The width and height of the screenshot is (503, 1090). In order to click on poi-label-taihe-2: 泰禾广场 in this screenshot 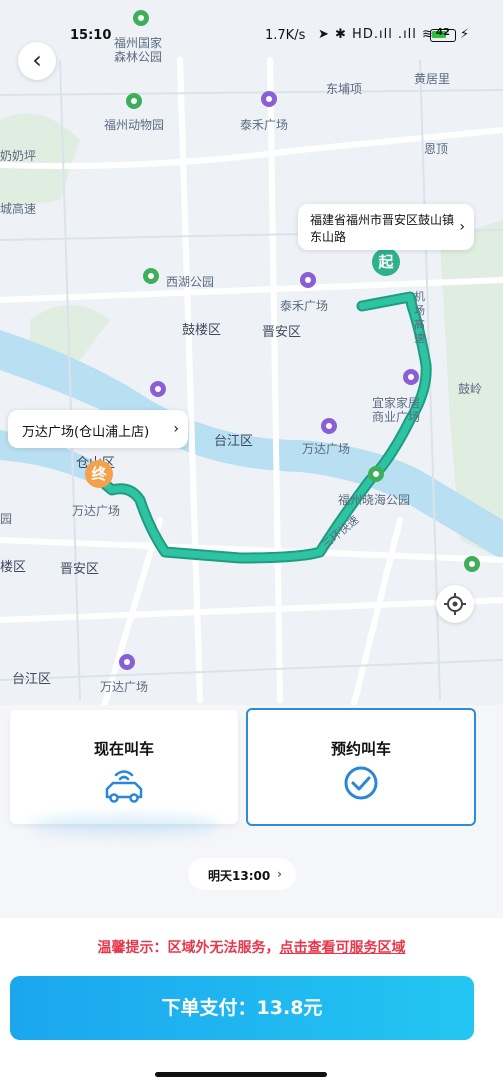, I will do `click(304, 306)`.